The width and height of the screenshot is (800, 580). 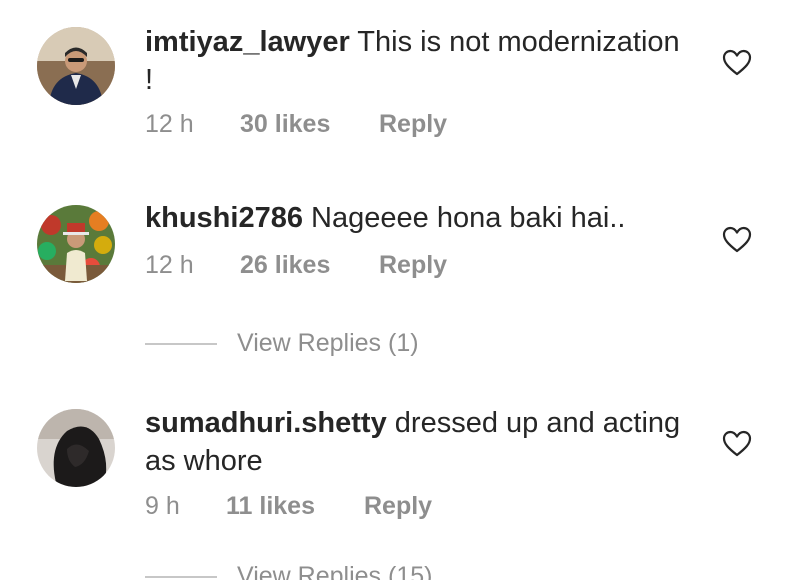 What do you see at coordinates (328, 343) in the screenshot?
I see `view-replies-label: View Replies (1)` at bounding box center [328, 343].